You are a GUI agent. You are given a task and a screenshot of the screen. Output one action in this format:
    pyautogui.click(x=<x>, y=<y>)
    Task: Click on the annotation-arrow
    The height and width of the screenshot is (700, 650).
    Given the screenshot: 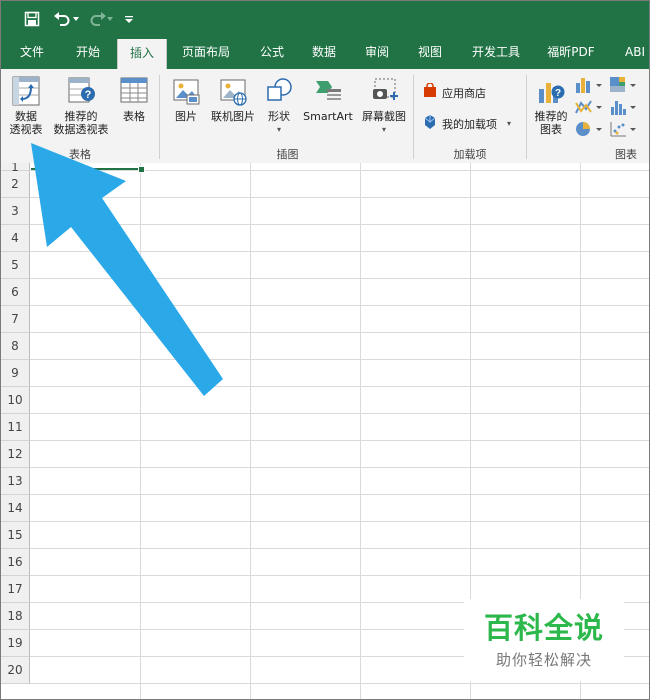 What is the action you would take?
    pyautogui.click(x=127, y=269)
    